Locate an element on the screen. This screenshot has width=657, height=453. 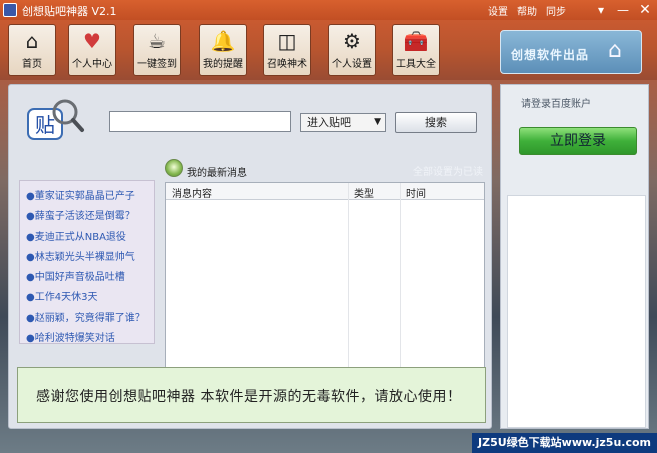
binoculars-icon: ◫ is located at coordinates (287, 41).